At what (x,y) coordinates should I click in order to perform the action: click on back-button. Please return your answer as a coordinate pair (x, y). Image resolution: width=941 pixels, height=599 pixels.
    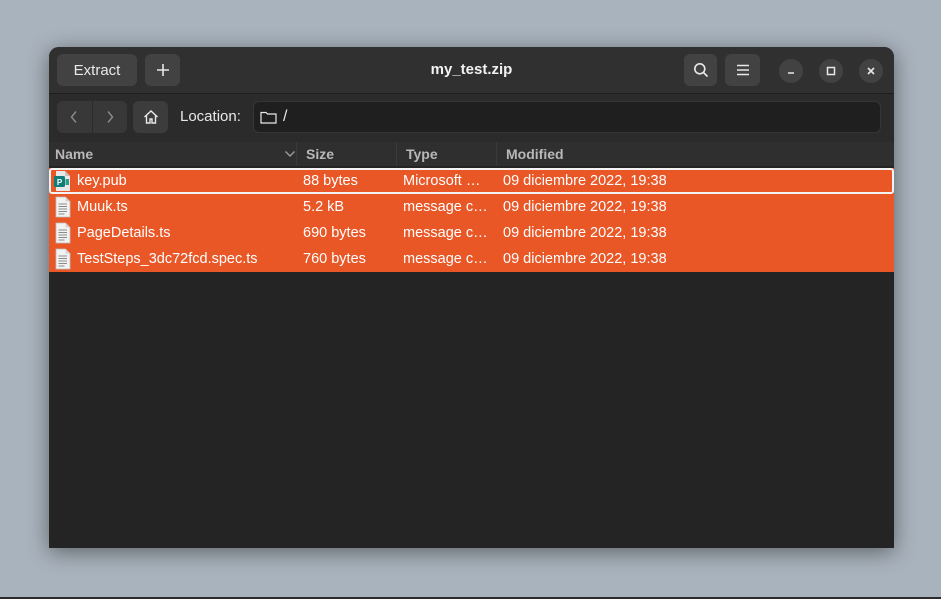
    Looking at the image, I should click on (74, 117).